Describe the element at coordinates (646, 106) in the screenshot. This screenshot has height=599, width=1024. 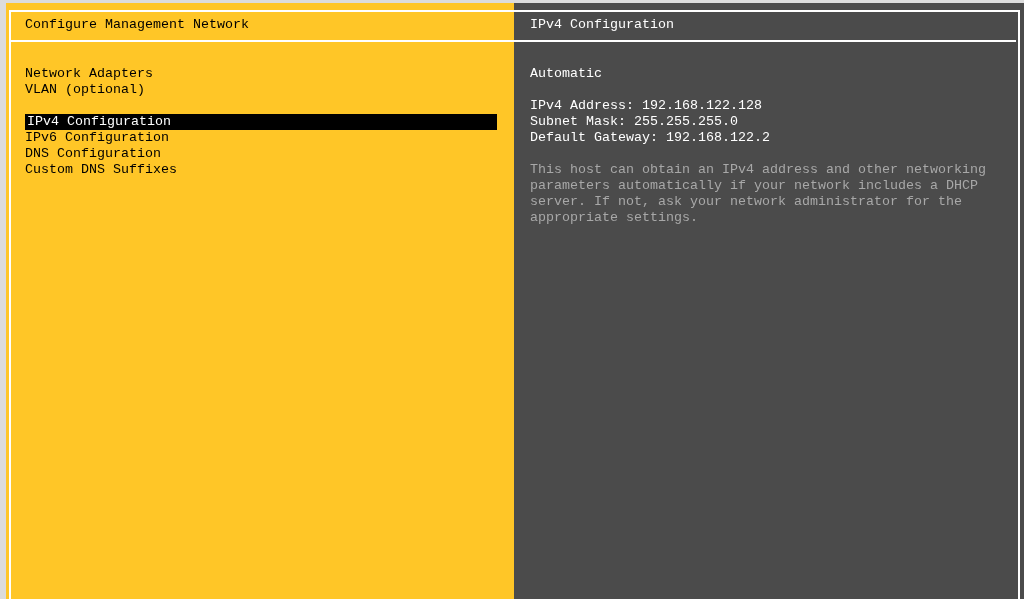
I see `detail-text: IPv4 Address: 192.168.122.128` at that location.